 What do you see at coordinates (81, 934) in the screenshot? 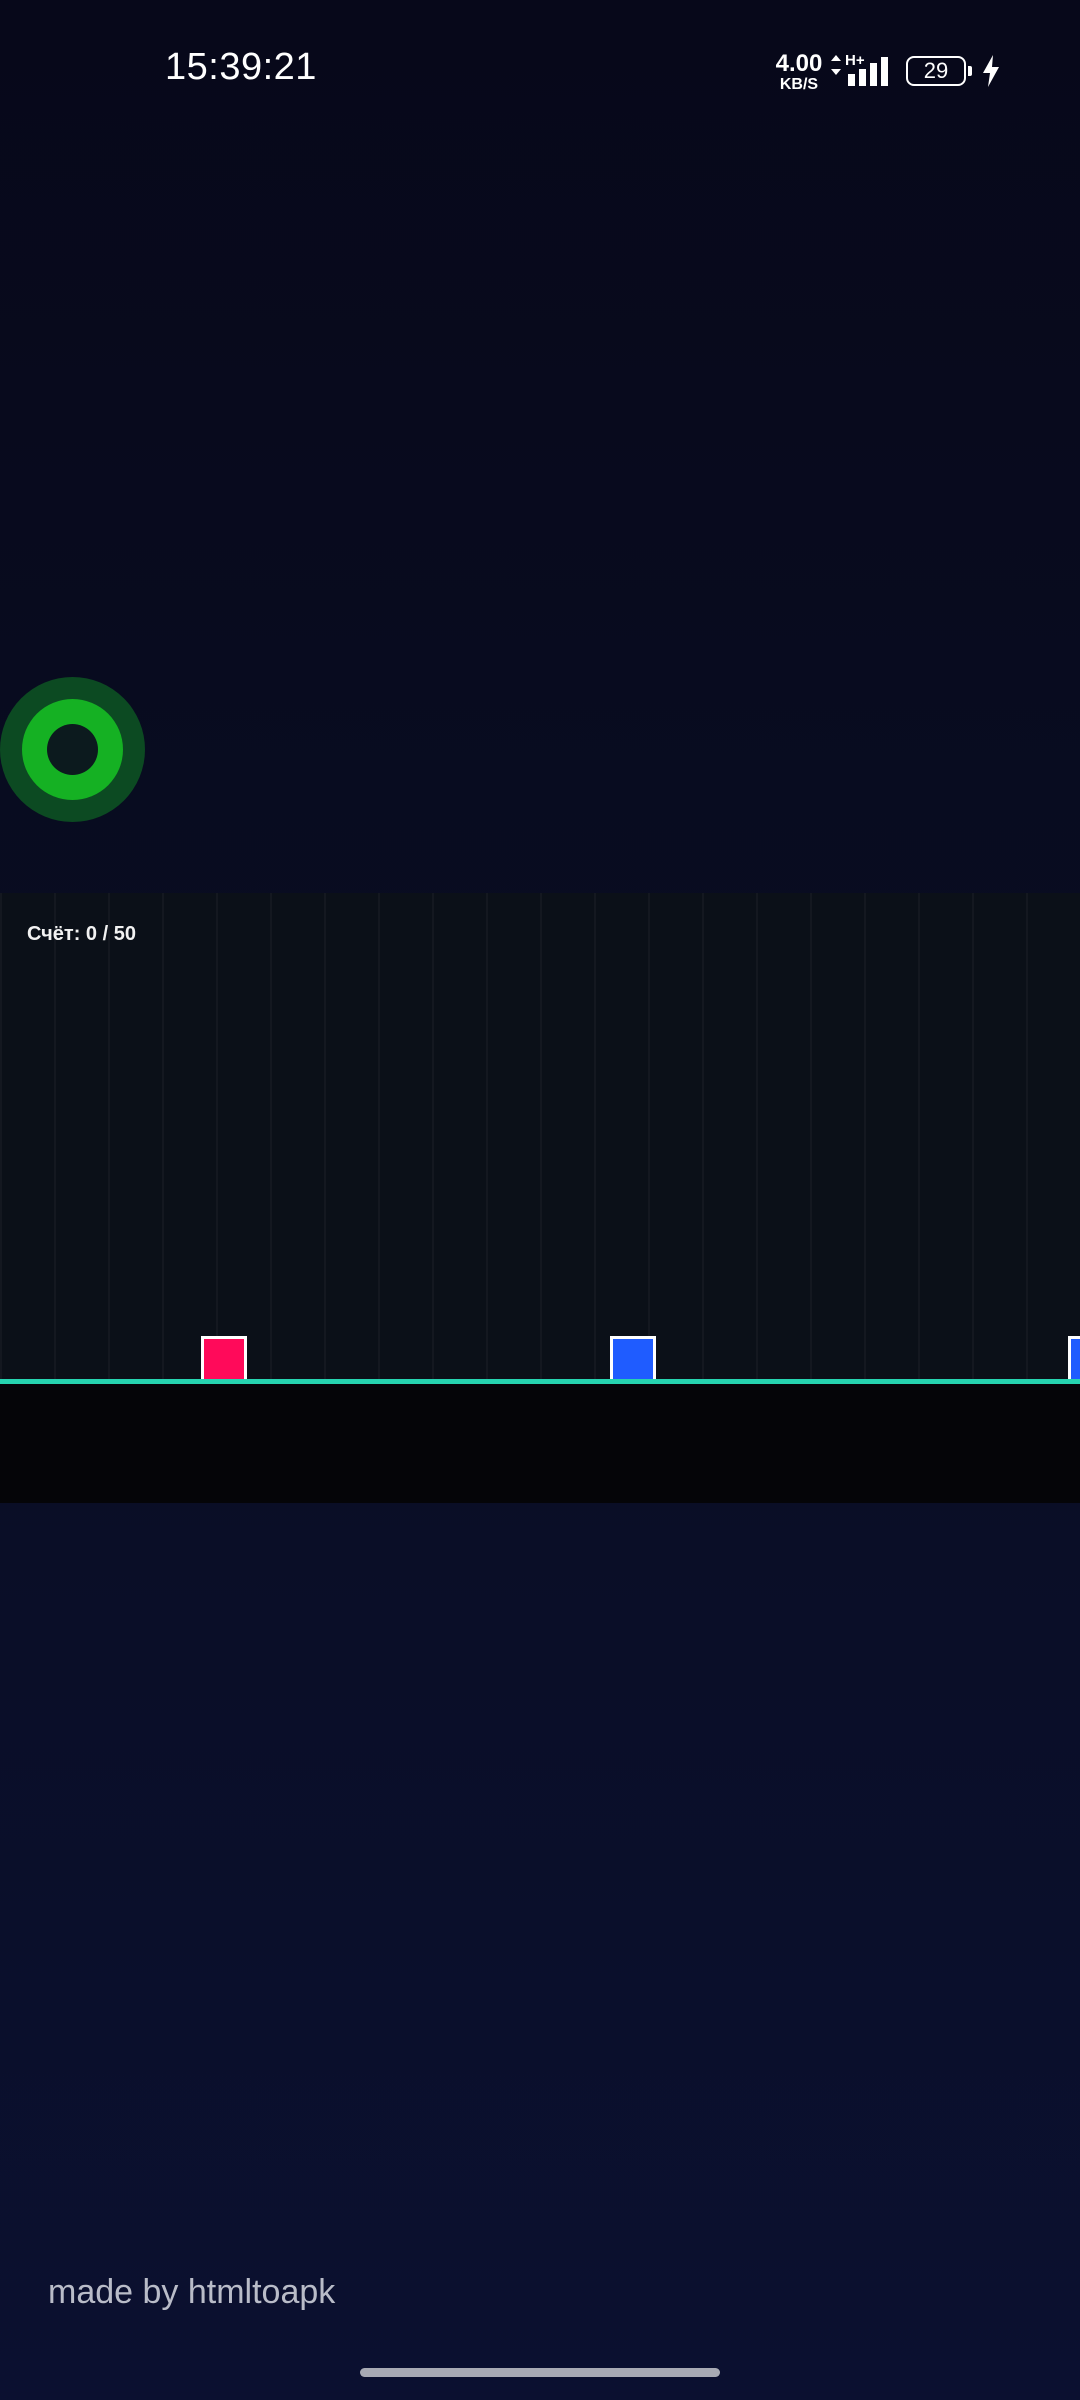
I see `score-counter: Счёт: 0 / 50` at bounding box center [81, 934].